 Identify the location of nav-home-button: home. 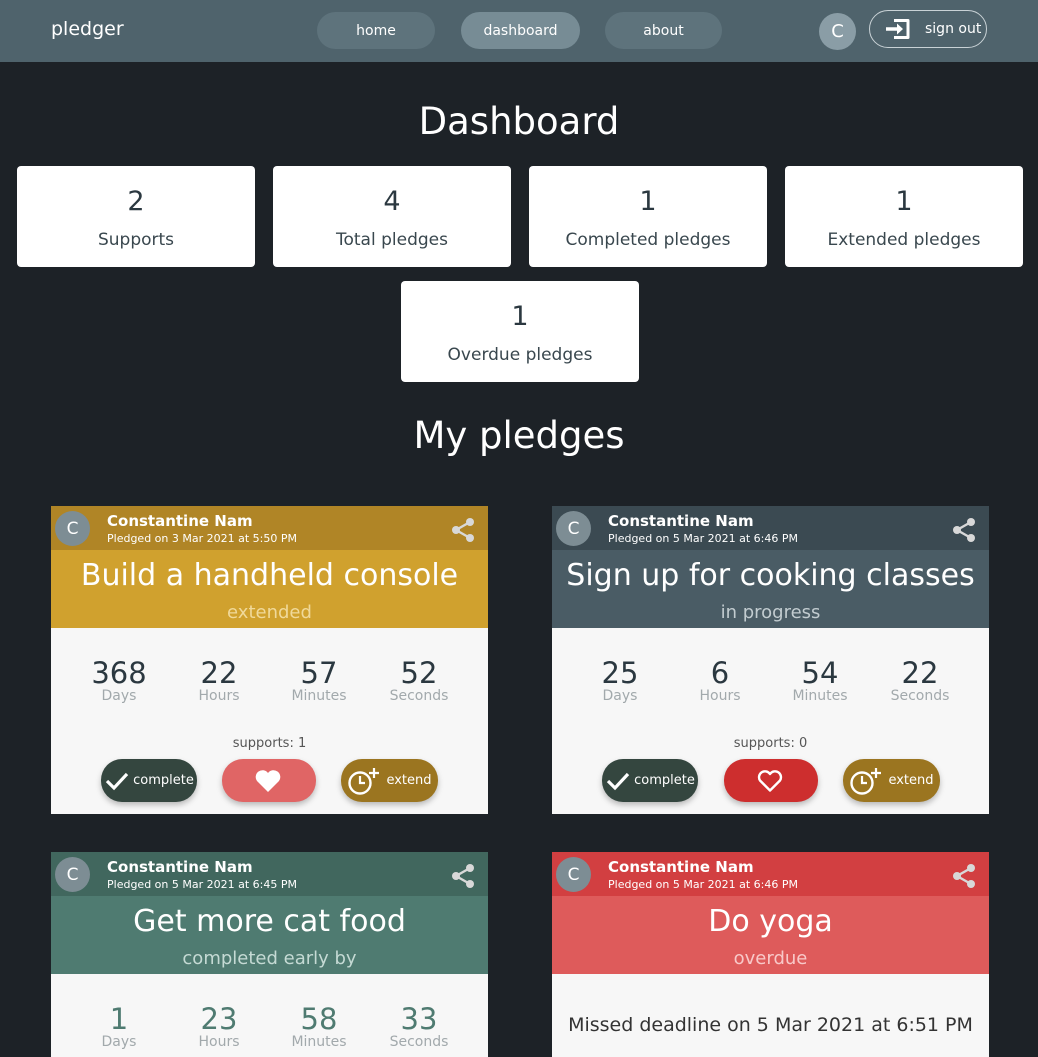
(376, 30).